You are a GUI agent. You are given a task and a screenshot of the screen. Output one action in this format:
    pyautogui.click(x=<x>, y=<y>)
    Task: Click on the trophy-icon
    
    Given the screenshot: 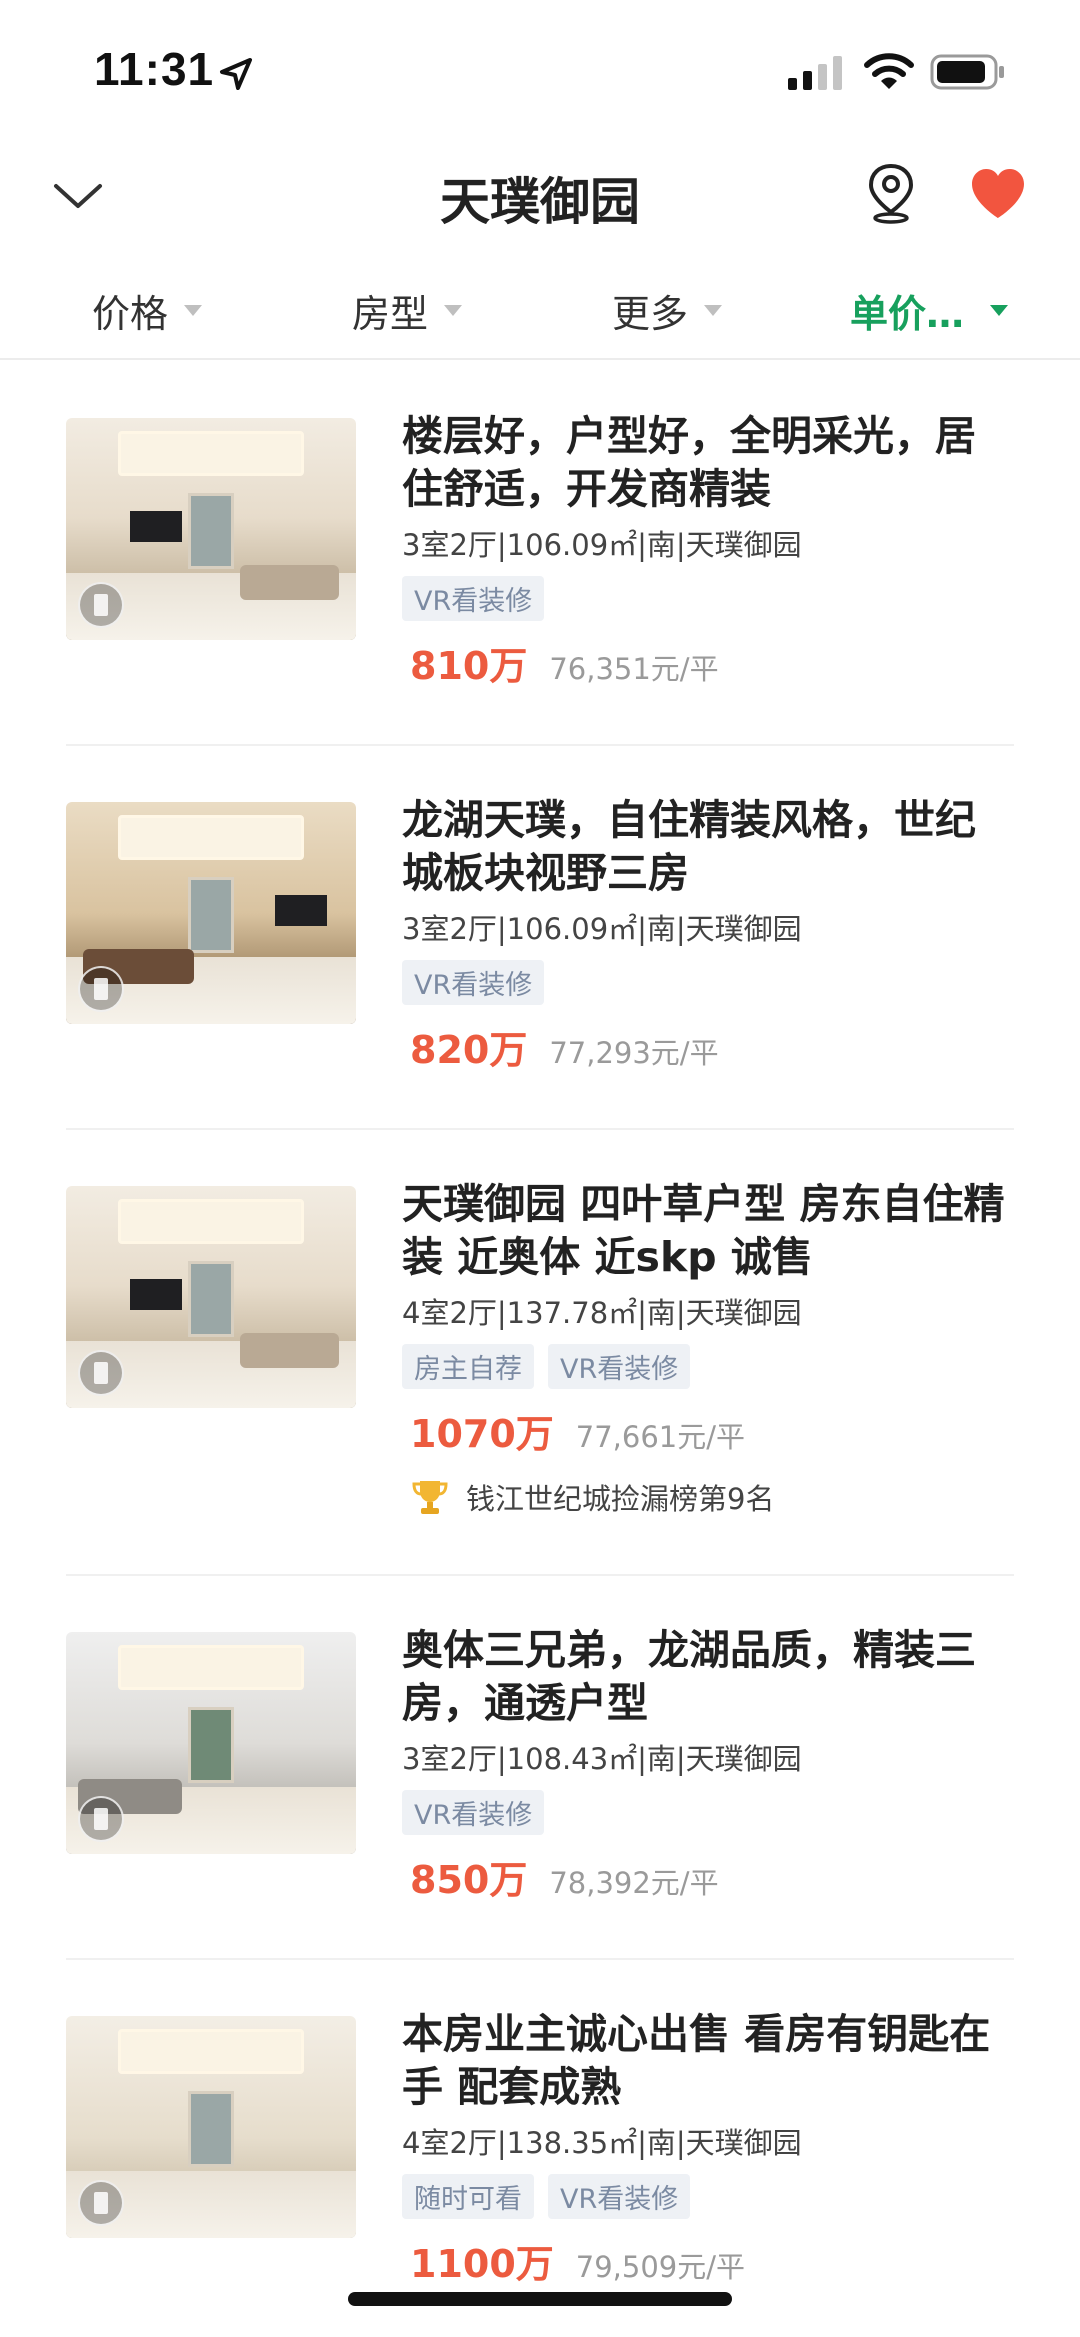 What is the action you would take?
    pyautogui.click(x=430, y=1497)
    